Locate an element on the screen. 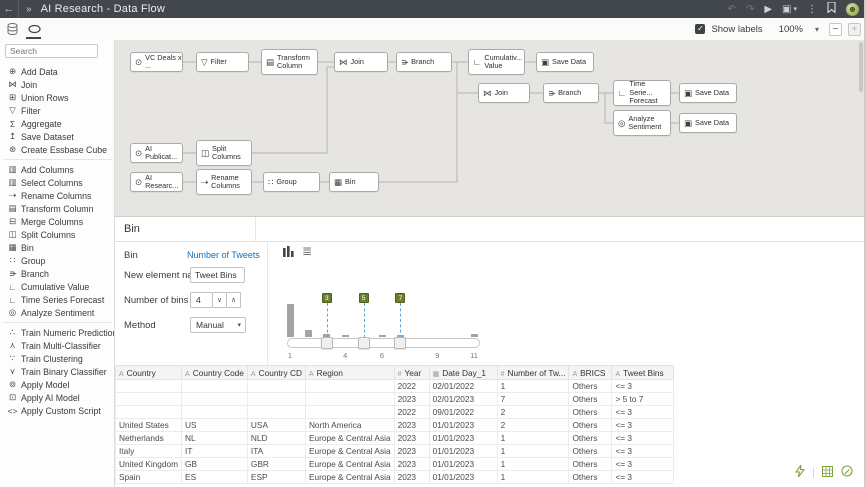  flow-step-icon is located at coordinates (34, 29).